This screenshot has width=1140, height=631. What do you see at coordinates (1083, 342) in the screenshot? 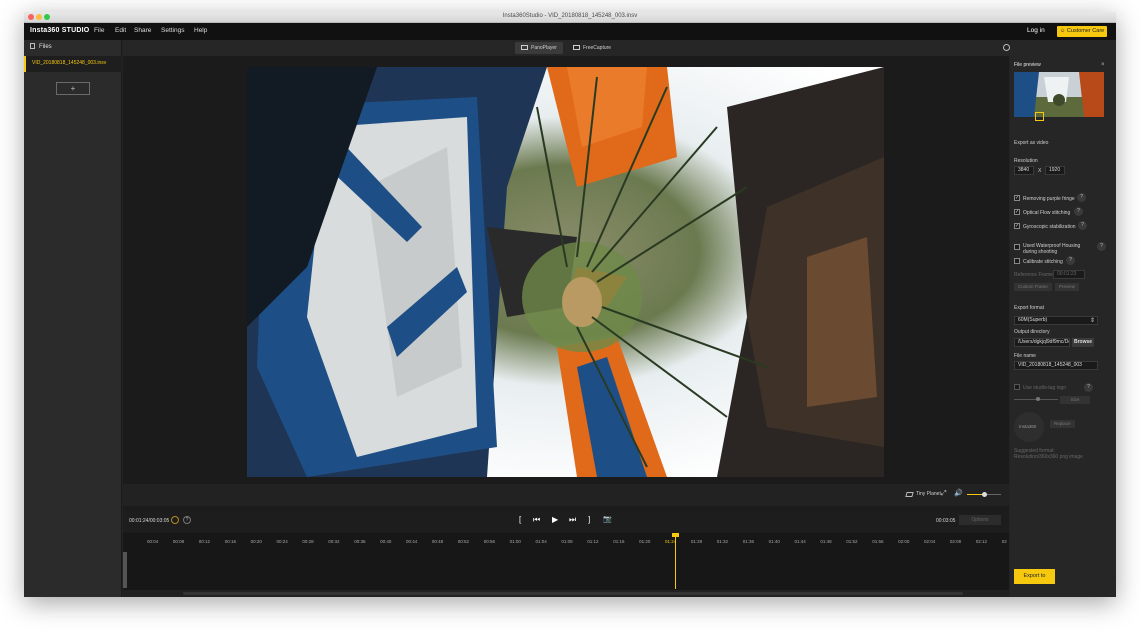
I see `browse-button: Browse` at bounding box center [1083, 342].